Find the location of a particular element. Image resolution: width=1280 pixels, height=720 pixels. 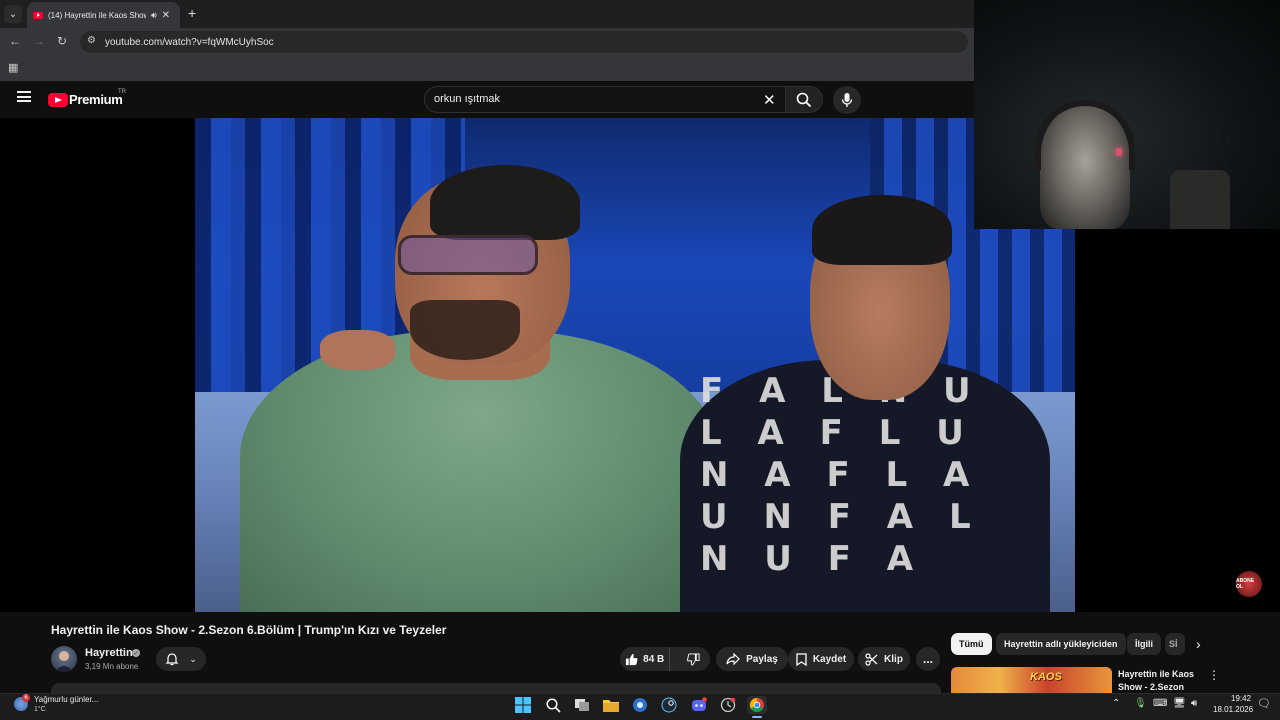

chrome-icon is located at coordinates (757, 705).